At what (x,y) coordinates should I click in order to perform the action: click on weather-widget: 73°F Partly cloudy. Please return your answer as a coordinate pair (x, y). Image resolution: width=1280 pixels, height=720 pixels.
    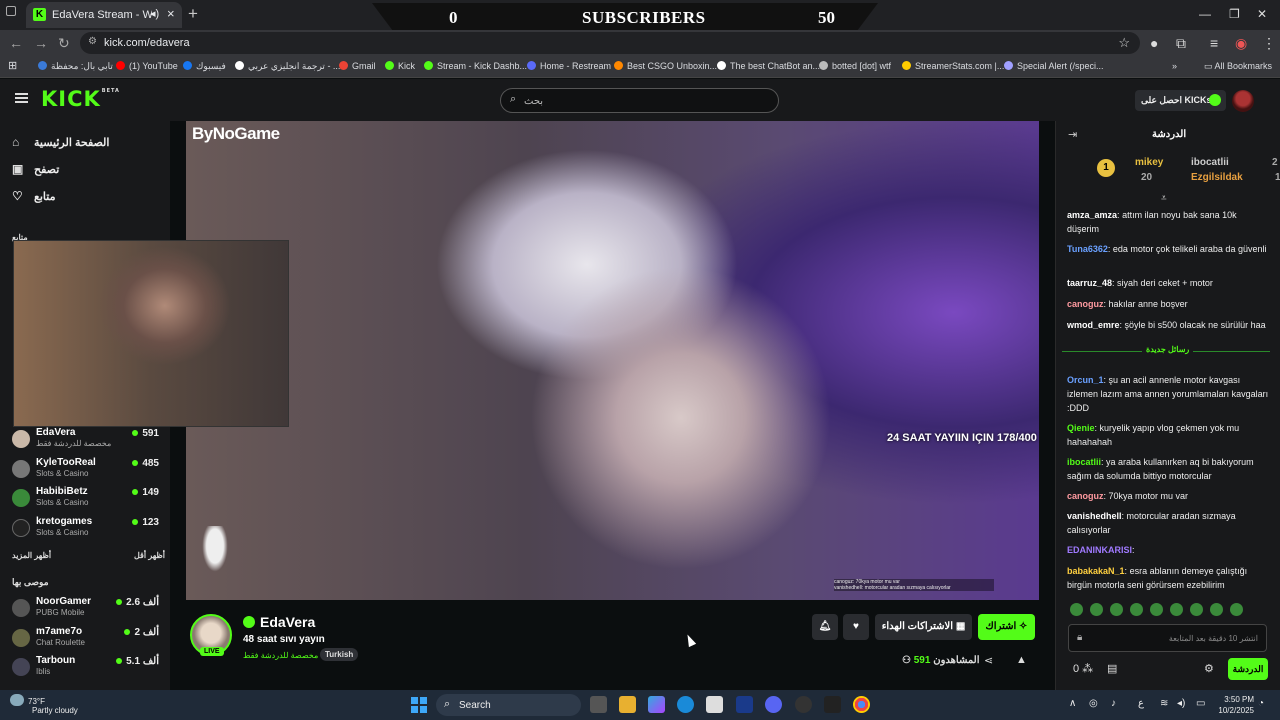
    Looking at the image, I should click on (44, 704).